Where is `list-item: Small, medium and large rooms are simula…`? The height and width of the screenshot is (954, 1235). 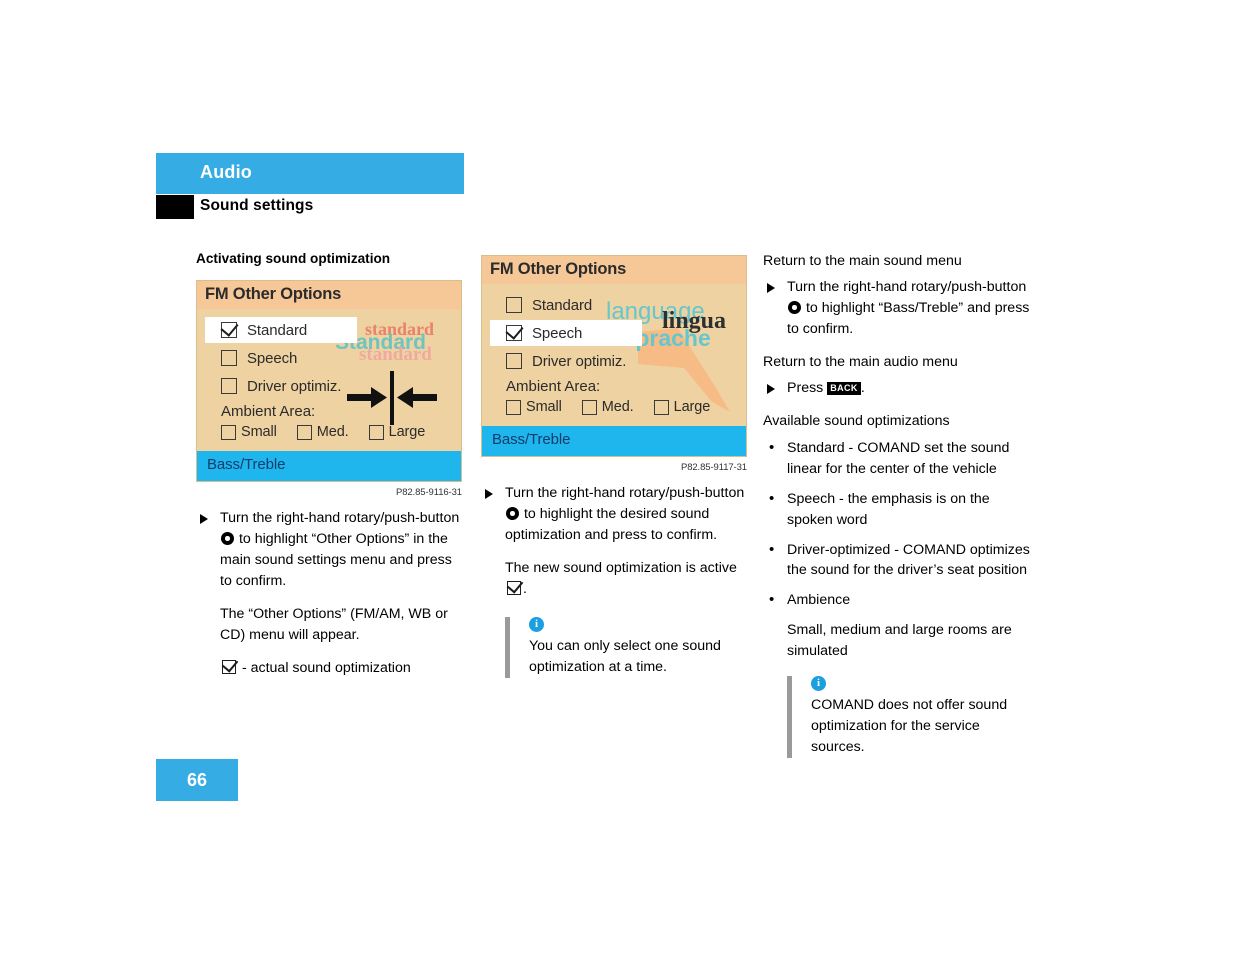 list-item: Small, medium and large rooms are simula… is located at coordinates (899, 641).